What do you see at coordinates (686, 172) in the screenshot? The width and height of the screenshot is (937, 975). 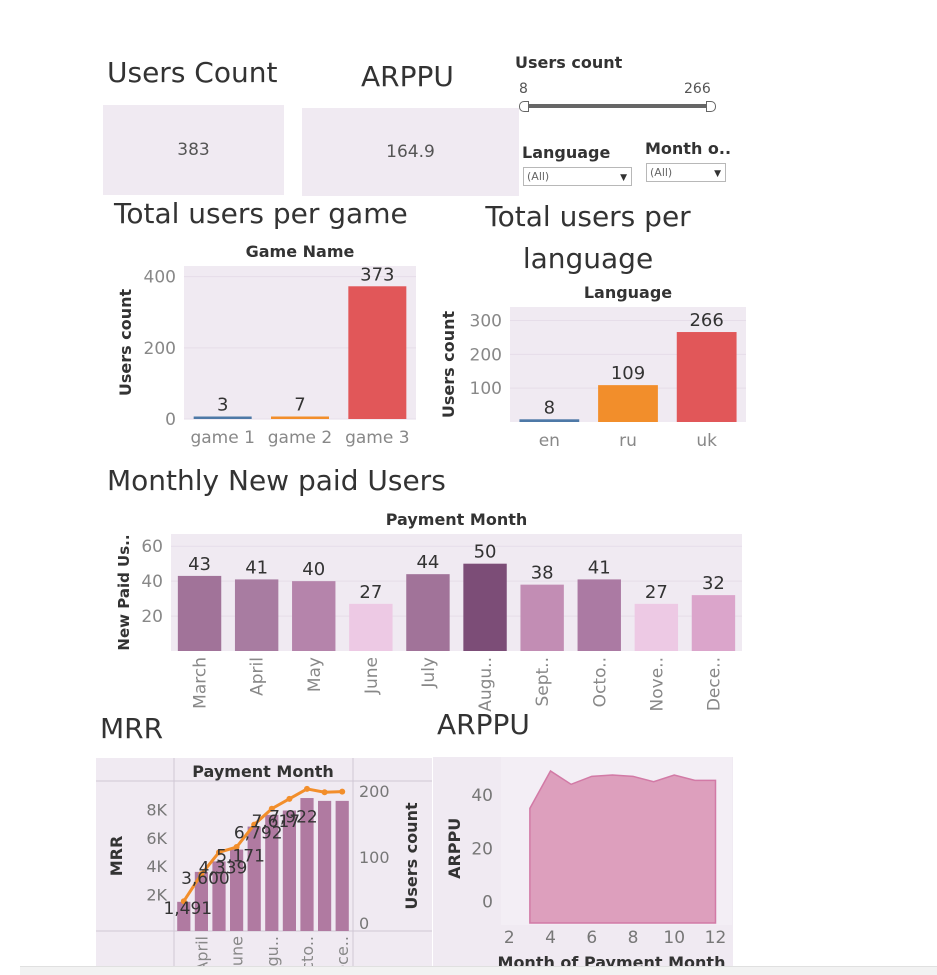 I see `month-filter-dropdown: (All) ▼` at bounding box center [686, 172].